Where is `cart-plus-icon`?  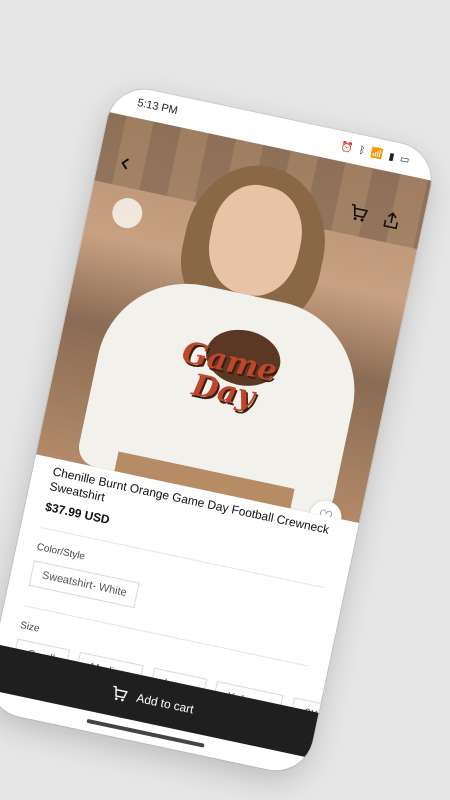
cart-plus-icon is located at coordinates (120, 693).